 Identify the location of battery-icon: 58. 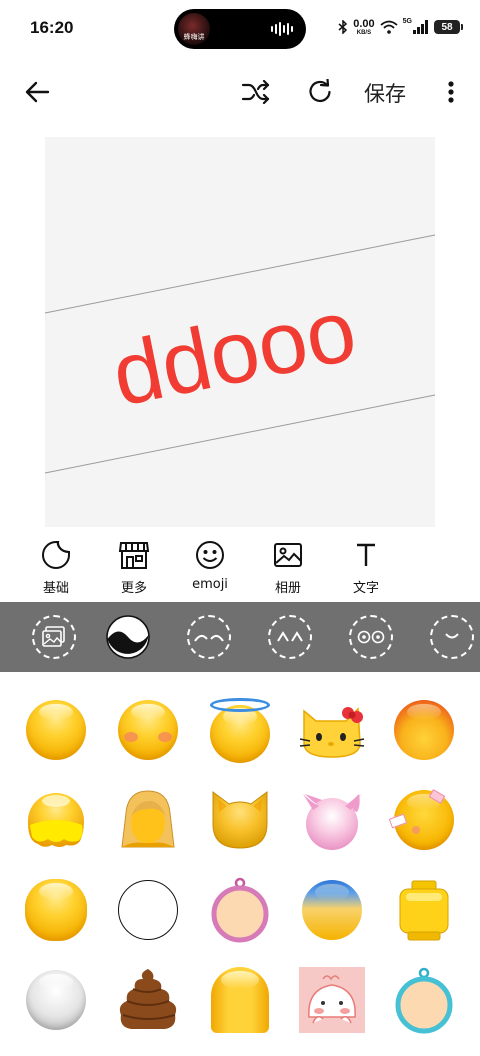
(448, 27).